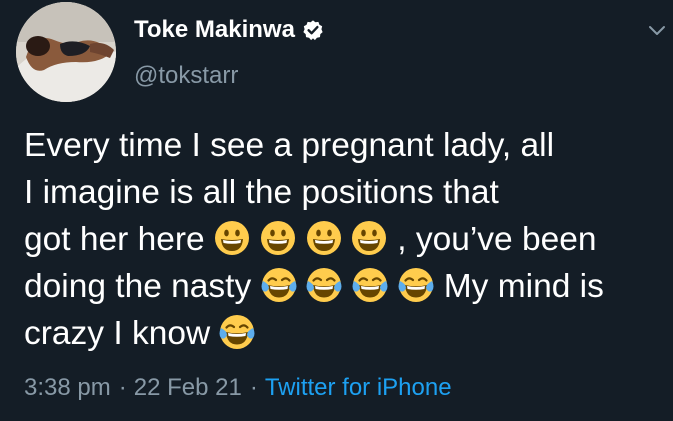  Describe the element at coordinates (119, 239) in the screenshot. I see `tweet-text-segment: got her here` at that location.